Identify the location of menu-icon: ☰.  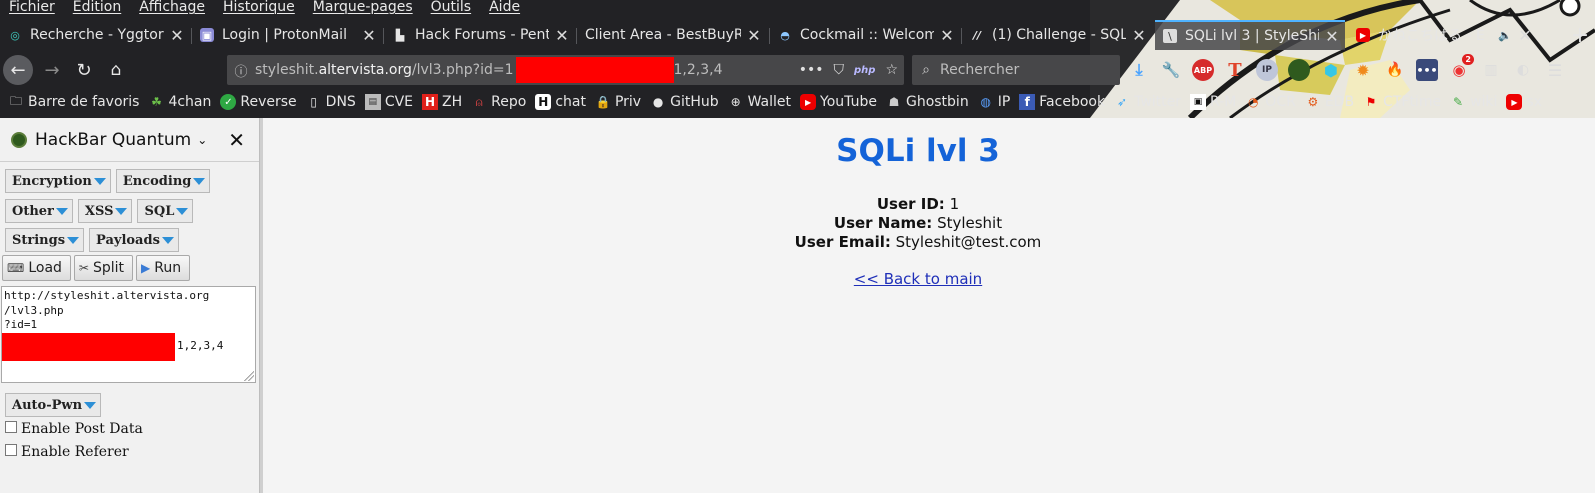
(1555, 70).